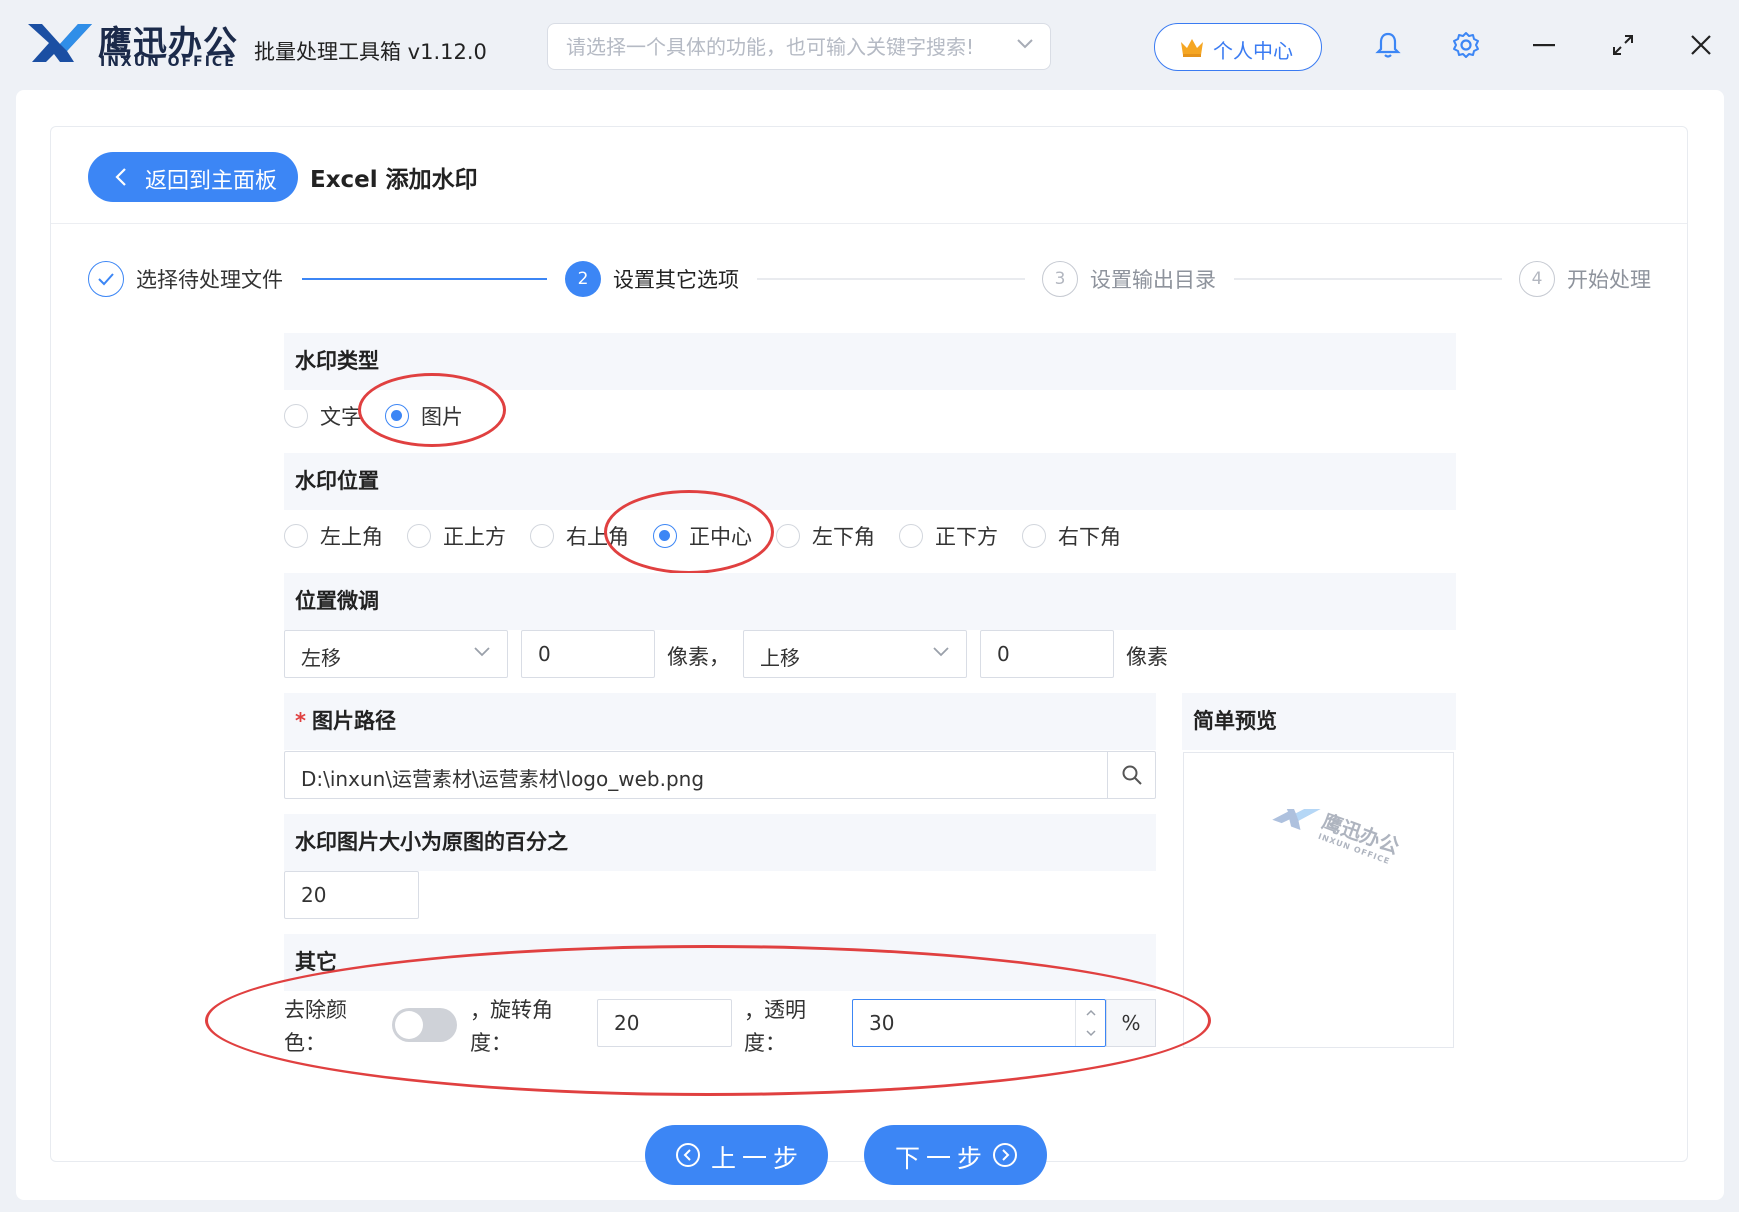  Describe the element at coordinates (106, 279) in the screenshot. I see `check-icon` at that location.